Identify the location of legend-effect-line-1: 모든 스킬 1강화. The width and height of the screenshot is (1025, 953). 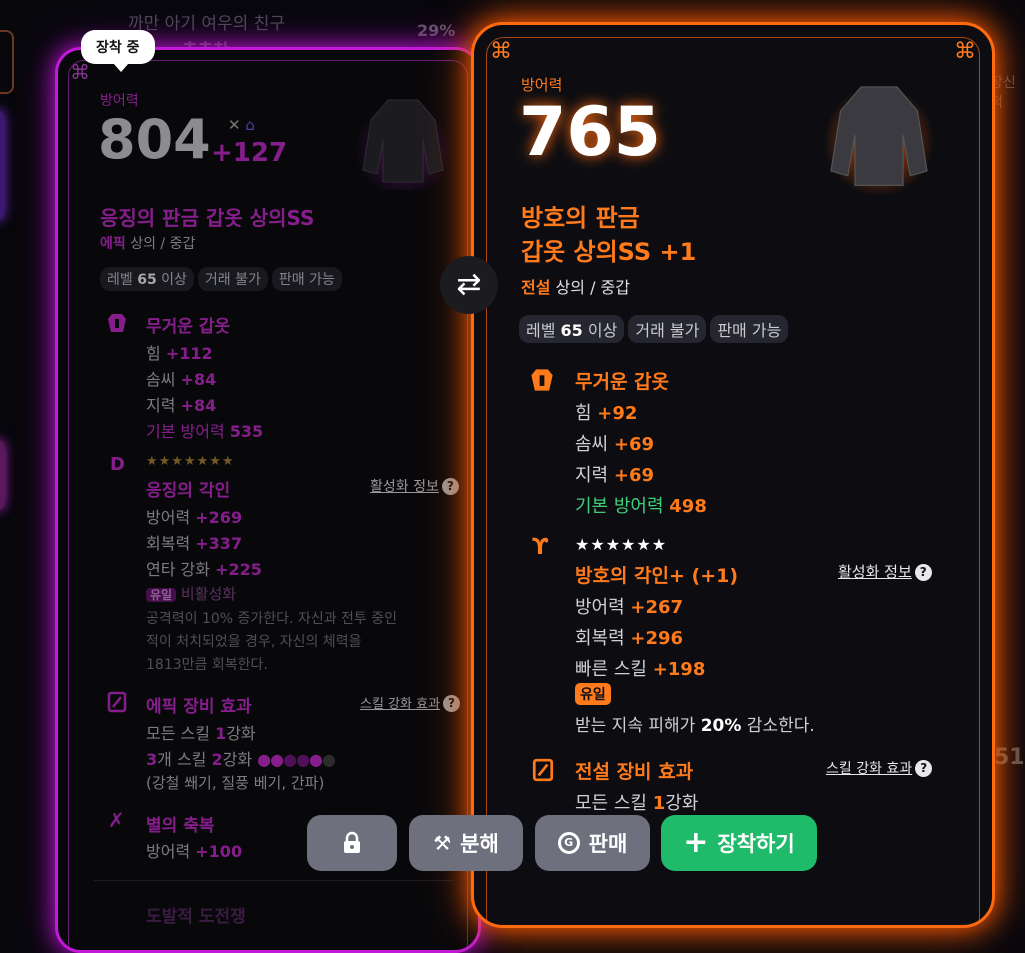
(637, 803).